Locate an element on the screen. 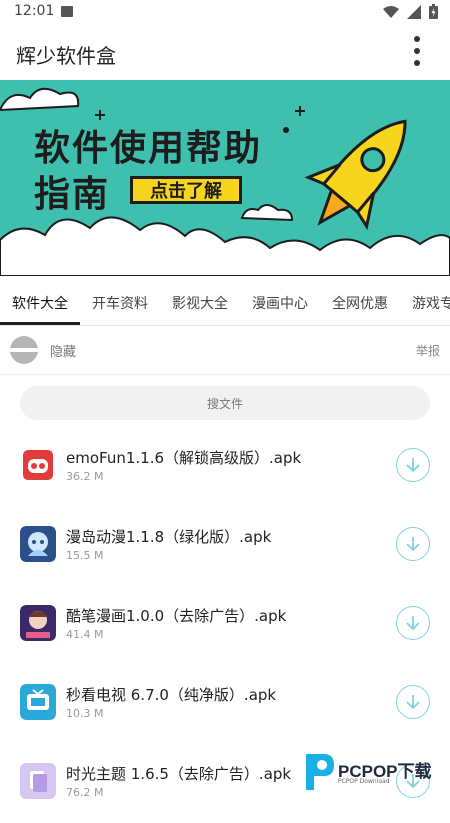 This screenshot has width=450, height=823. mandao-app-icon is located at coordinates (38, 544).